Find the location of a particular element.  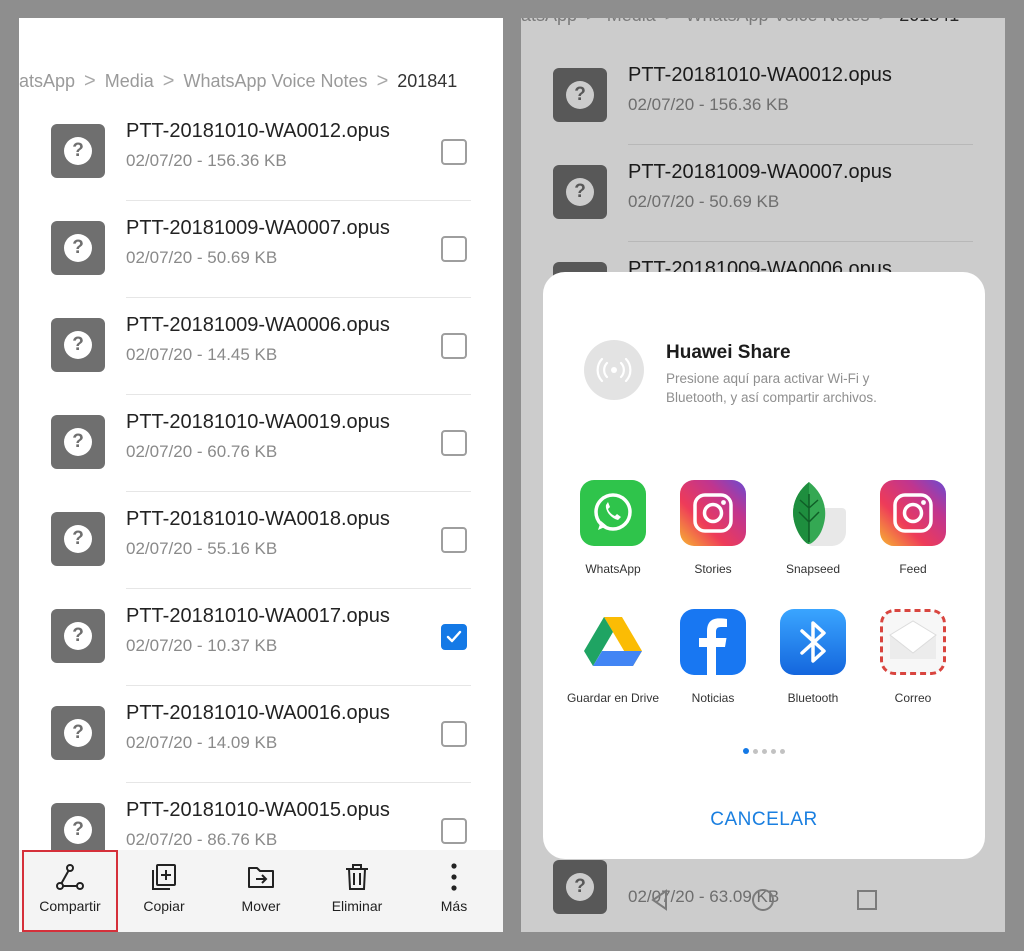

checkmark-icon is located at coordinates (454, 636).